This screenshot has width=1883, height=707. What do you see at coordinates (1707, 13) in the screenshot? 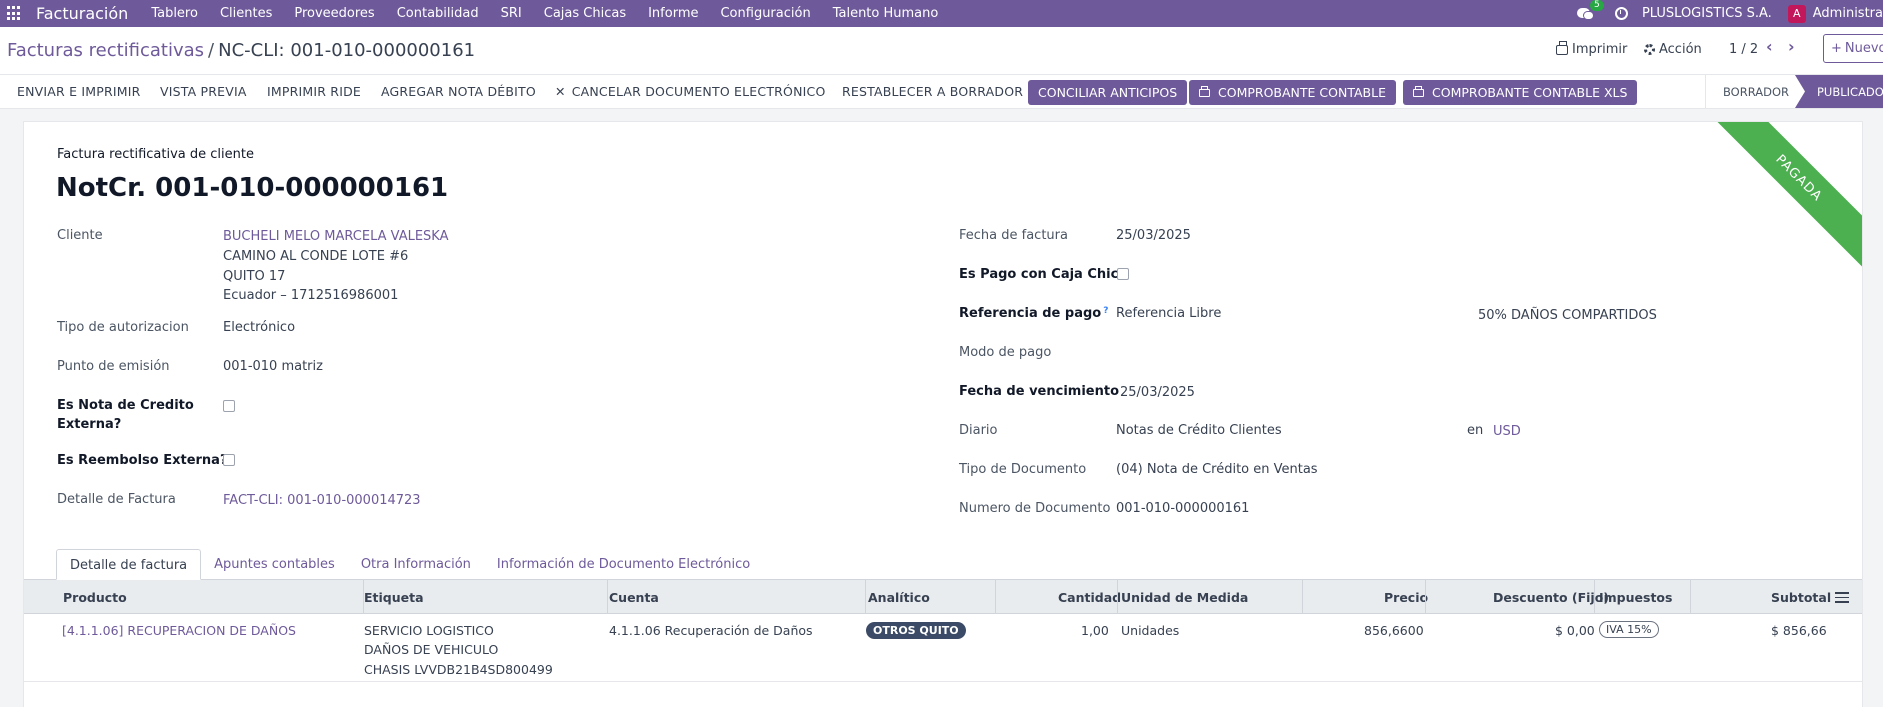
I see `company-switcher: PLUSLOGISTICS S.A.` at bounding box center [1707, 13].